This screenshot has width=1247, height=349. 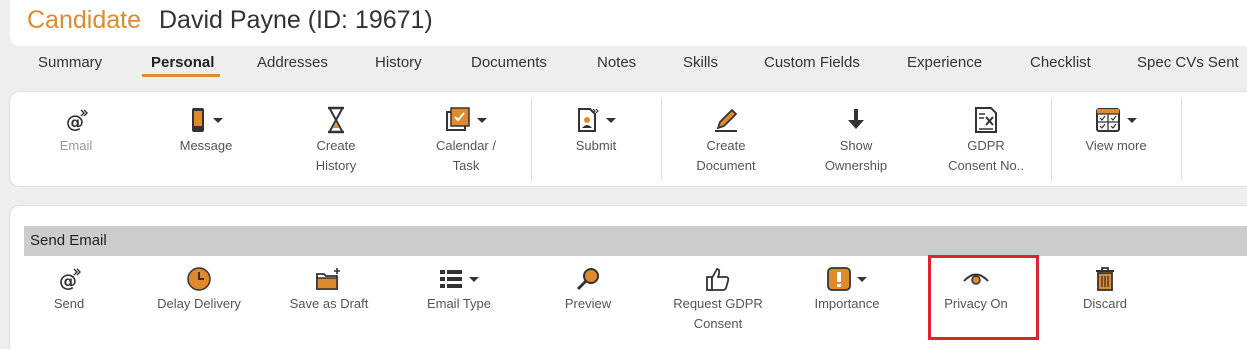 What do you see at coordinates (296, 20) in the screenshot?
I see `record-title: David Payne (ID: 19671)` at bounding box center [296, 20].